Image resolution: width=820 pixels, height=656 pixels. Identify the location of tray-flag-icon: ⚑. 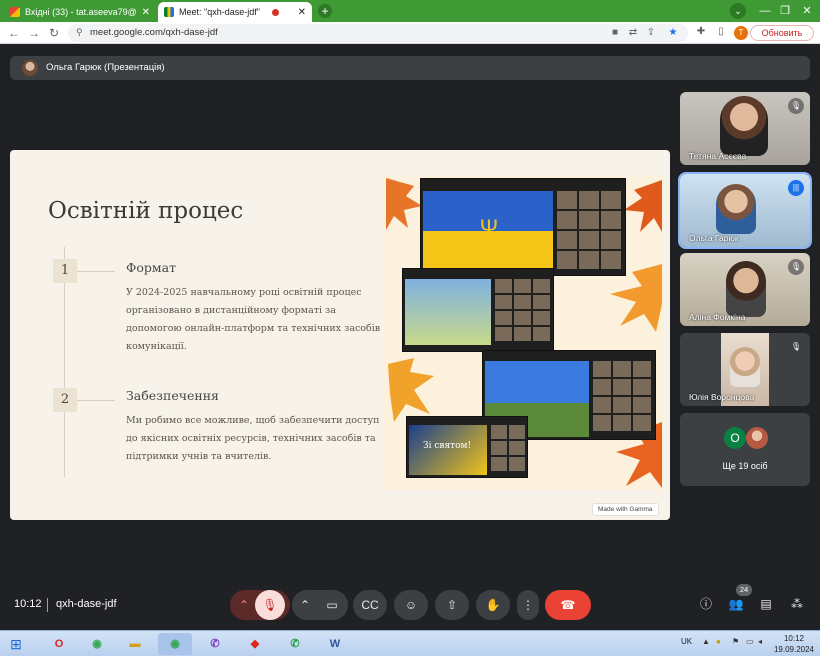
(735, 641).